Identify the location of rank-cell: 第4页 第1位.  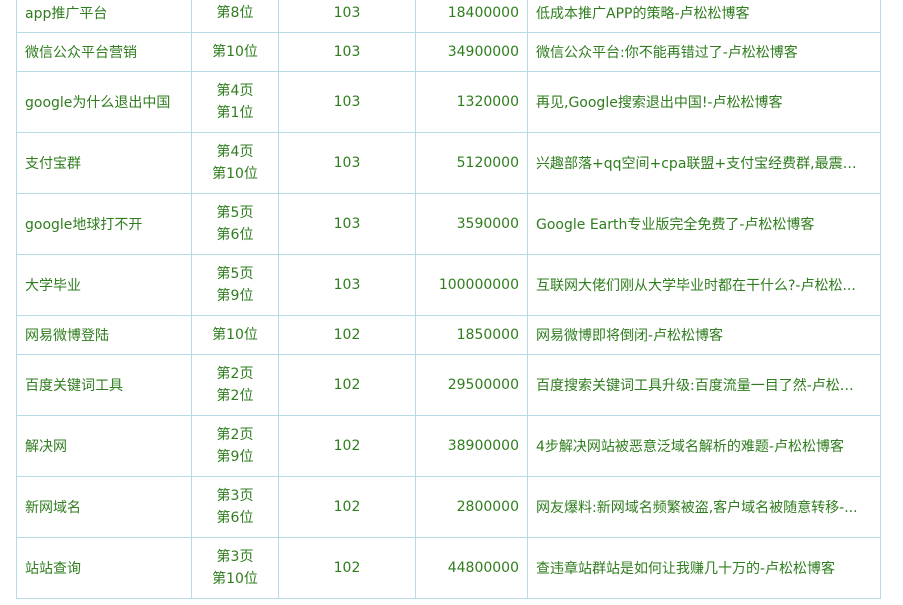
(235, 102).